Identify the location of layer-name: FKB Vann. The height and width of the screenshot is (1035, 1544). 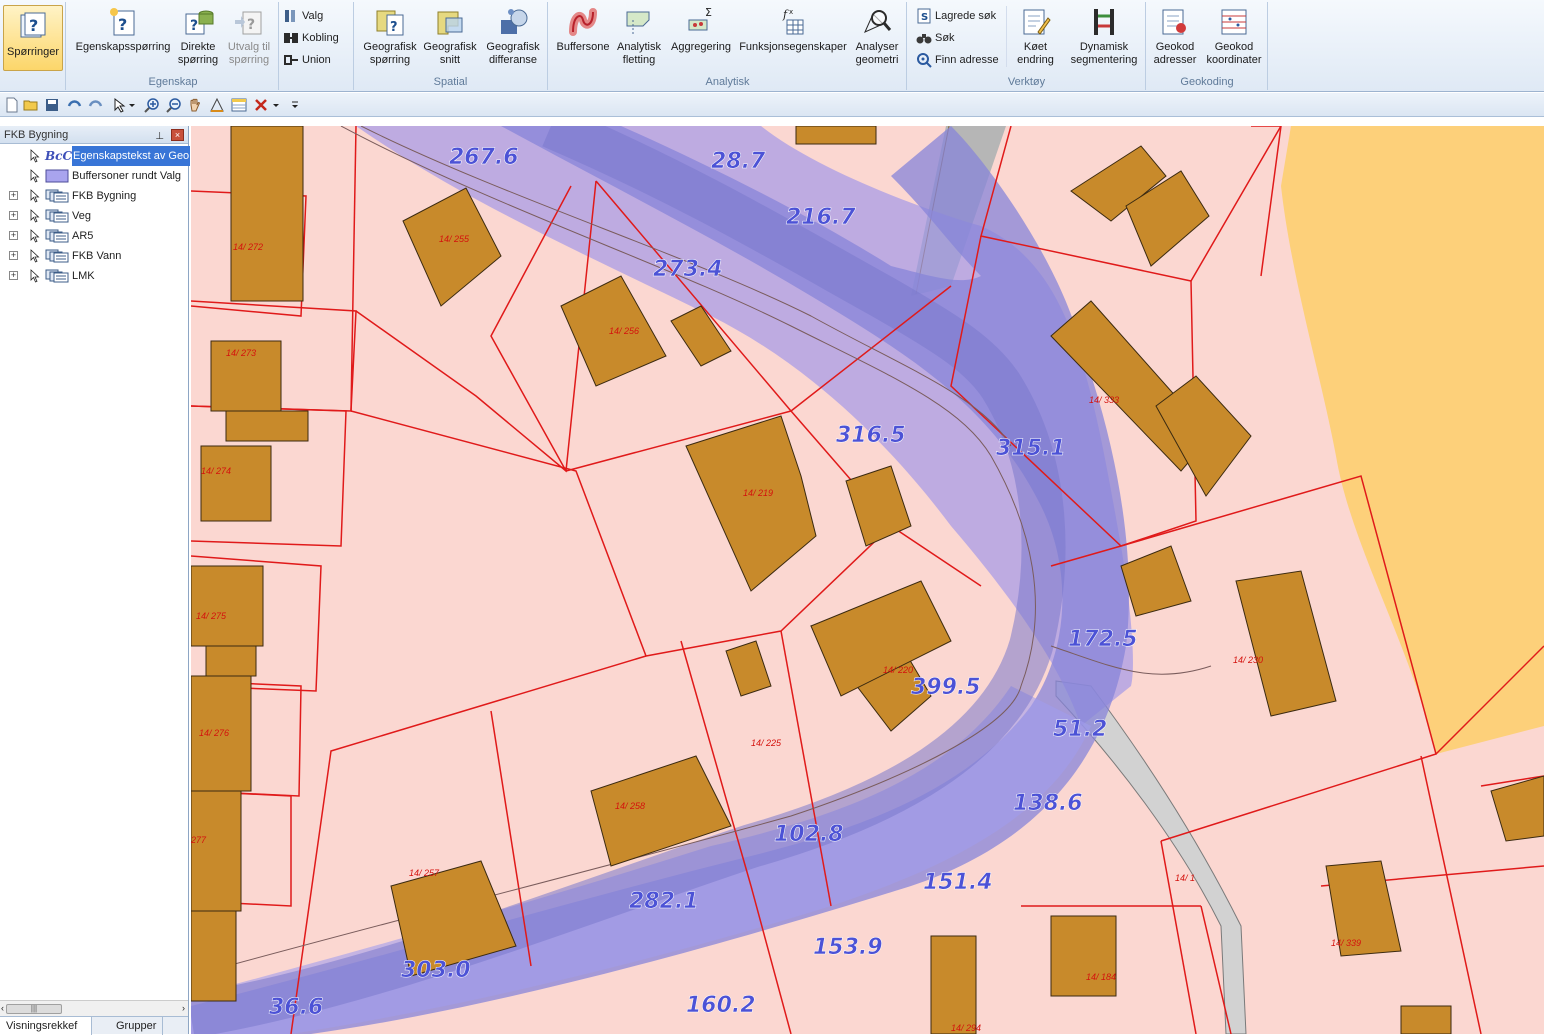
(96, 256).